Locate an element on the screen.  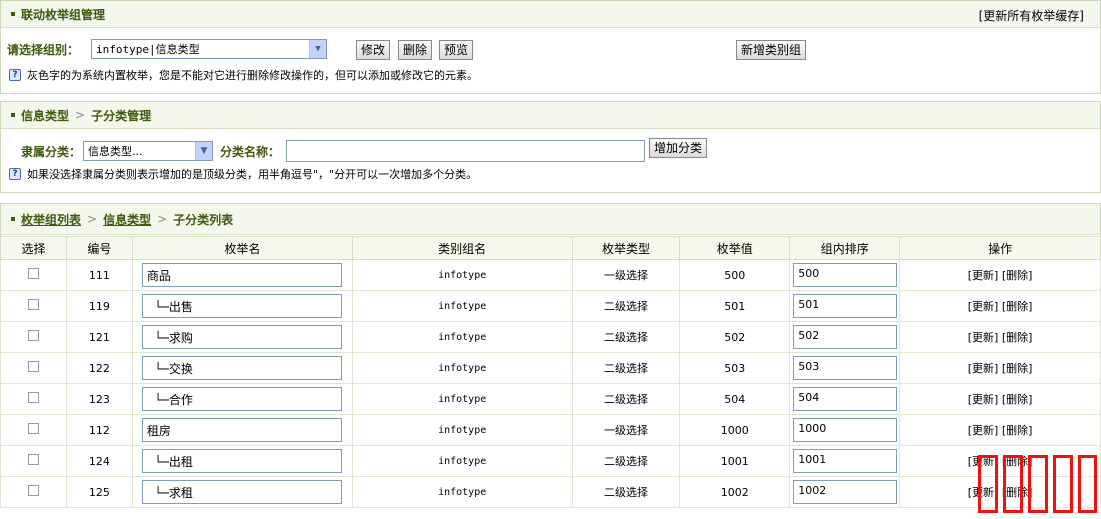
table-header-row: 选择 编号 枚举名 类别组名 枚举类型 枚举值 组内排序 操作 is located at coordinates (550, 248).